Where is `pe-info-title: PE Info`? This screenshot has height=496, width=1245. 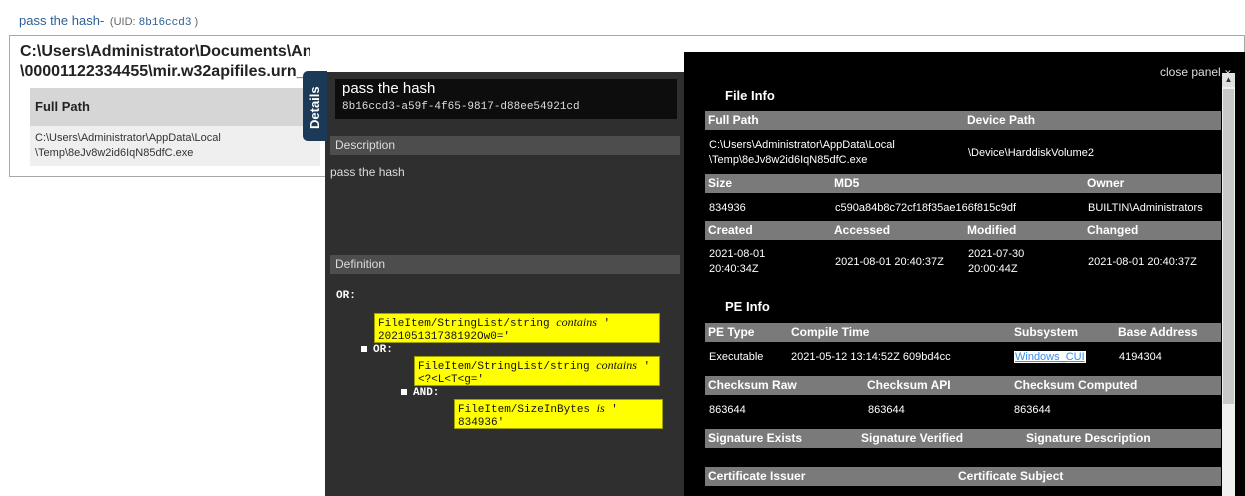
pe-info-title: PE Info is located at coordinates (747, 306).